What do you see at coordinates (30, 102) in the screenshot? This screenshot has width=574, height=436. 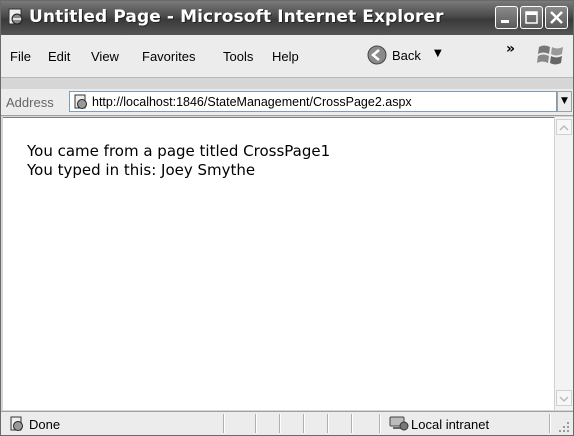 I see `address-label: Address` at bounding box center [30, 102].